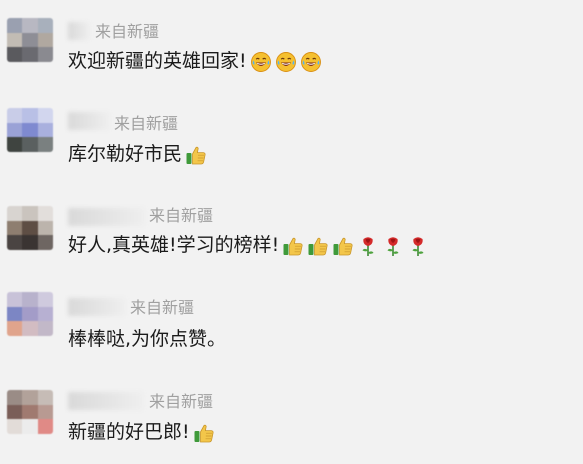 Image resolution: width=583 pixels, height=464 pixels. Describe the element at coordinates (129, 432) in the screenshot. I see `comment-text-content: 新疆的好巴郎!` at that location.